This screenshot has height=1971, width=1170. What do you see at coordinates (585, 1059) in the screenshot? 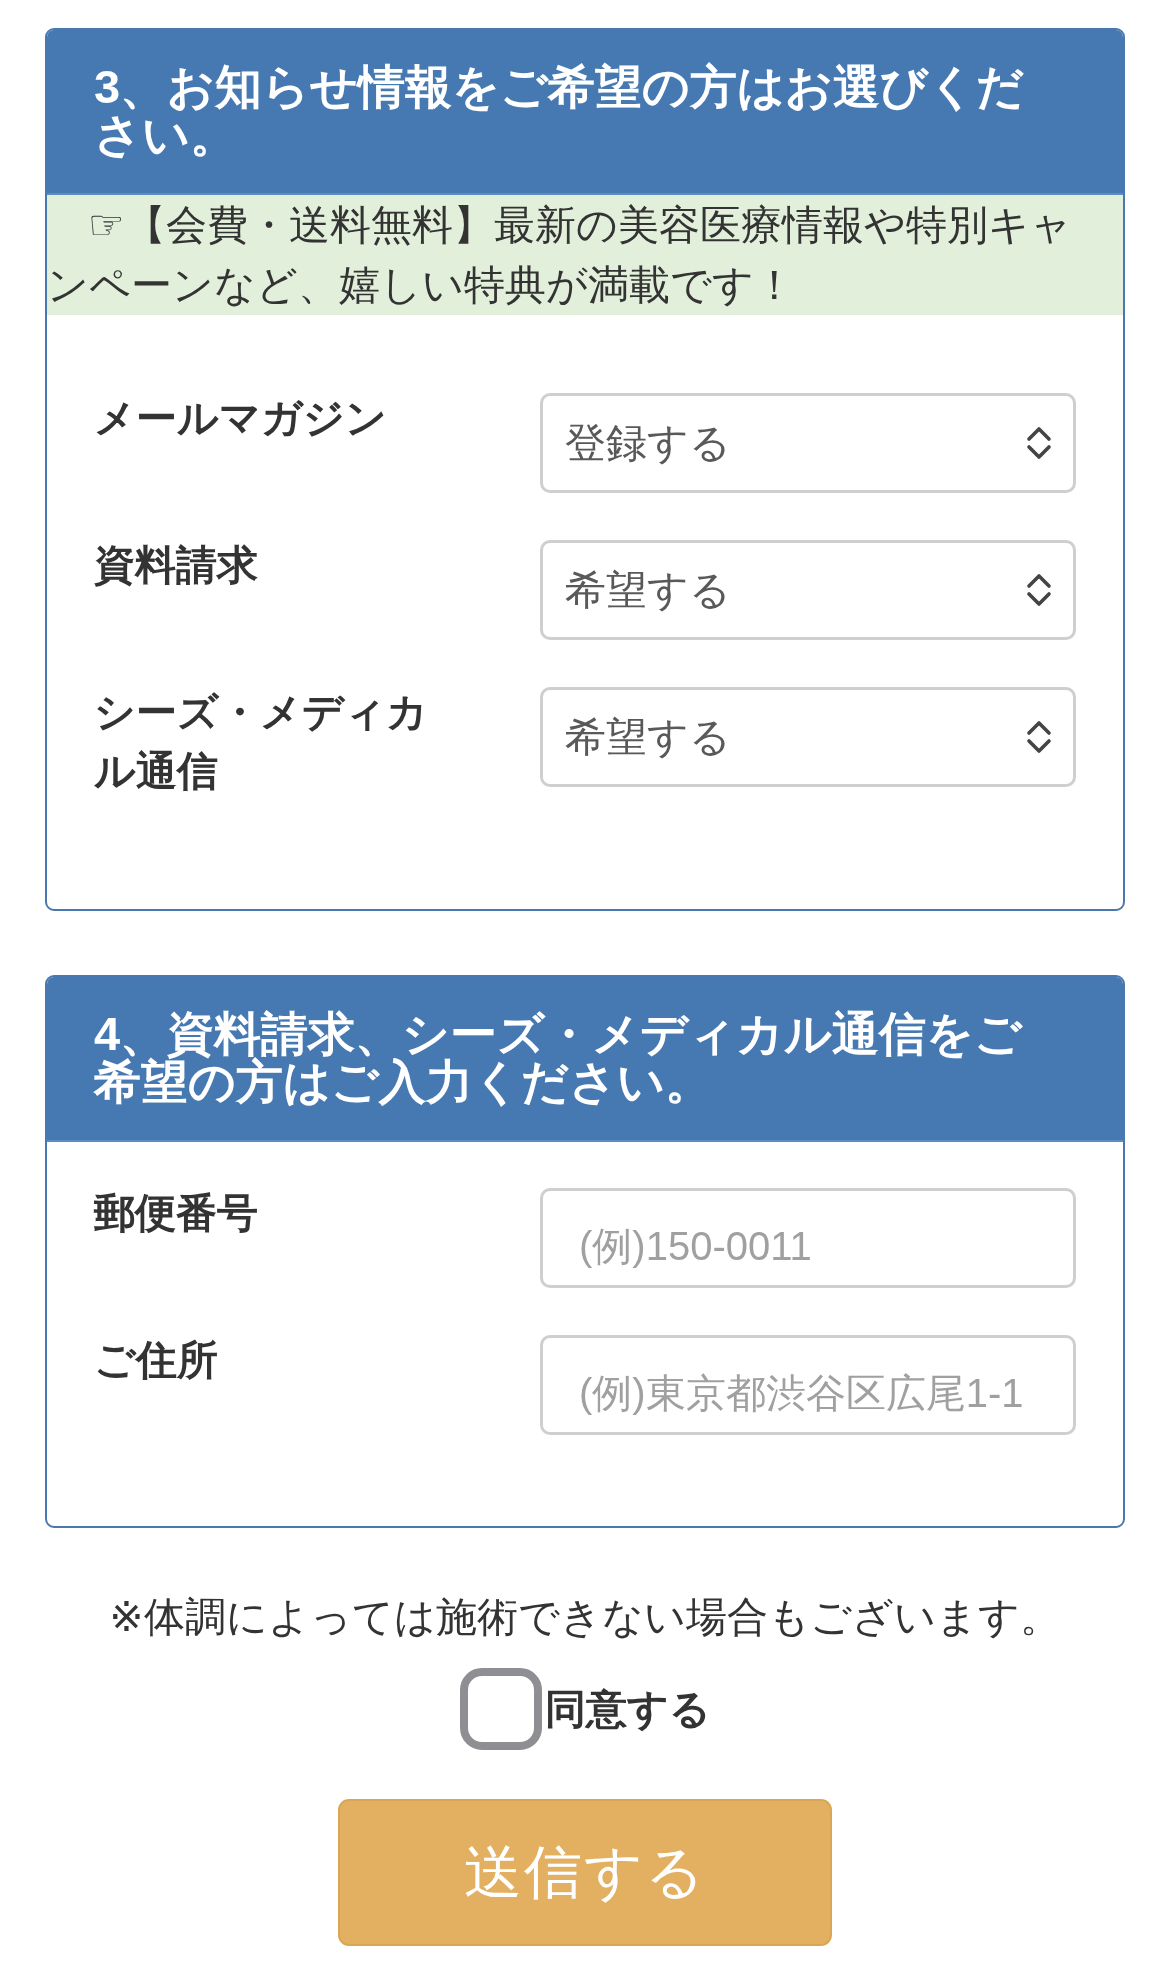
I see `section-header: 4、資料請求、シーズ・メディカル通信をご希望の方はご入力ください。` at bounding box center [585, 1059].